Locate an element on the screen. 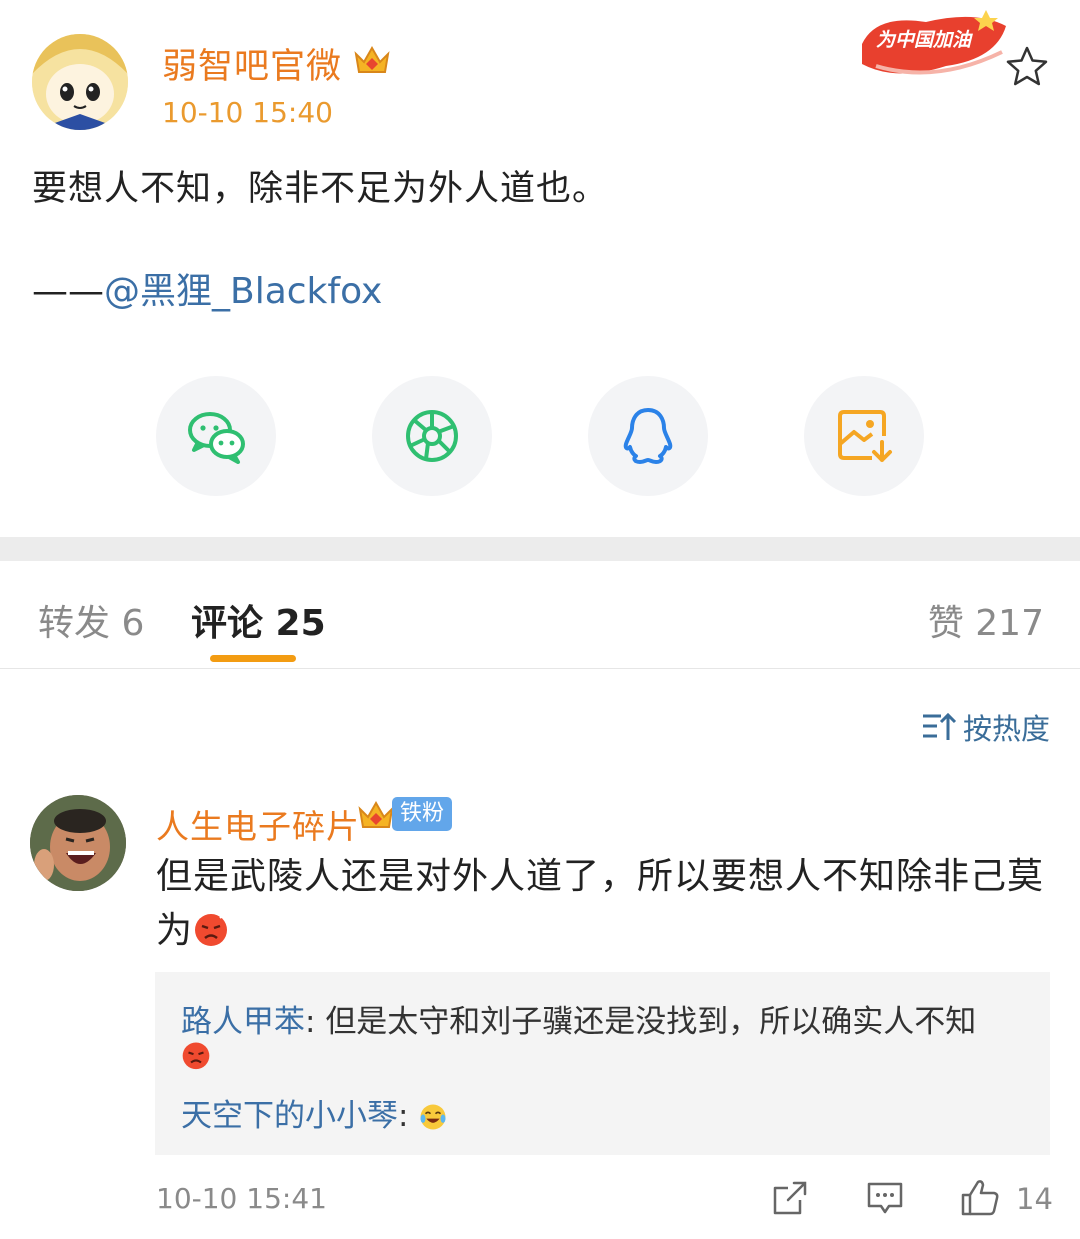 This screenshot has height=1239, width=1080. quote-dash: —— is located at coordinates (68, 291).